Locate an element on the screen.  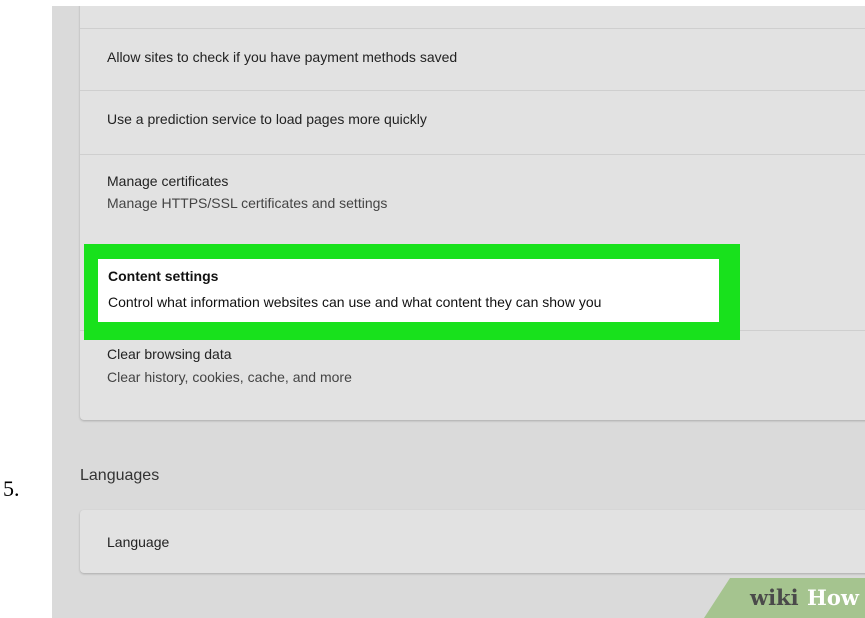
watermark-wiki-text: wiki is located at coordinates (774, 597).